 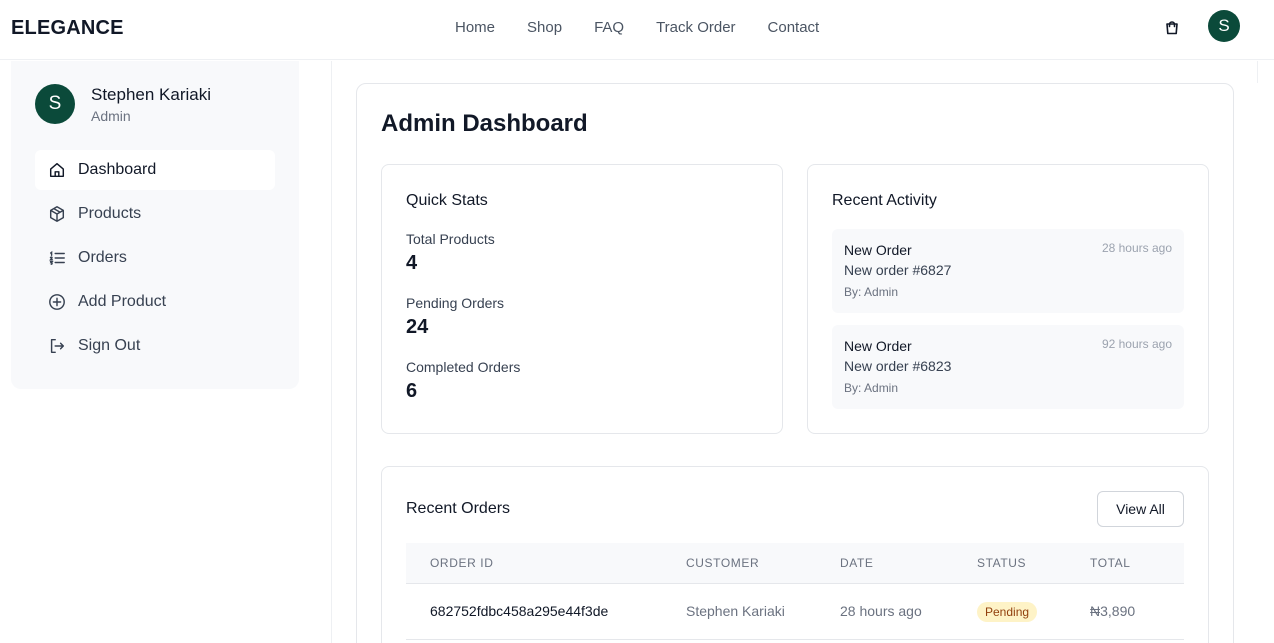 I want to click on main-left-border, so click(x=331, y=352).